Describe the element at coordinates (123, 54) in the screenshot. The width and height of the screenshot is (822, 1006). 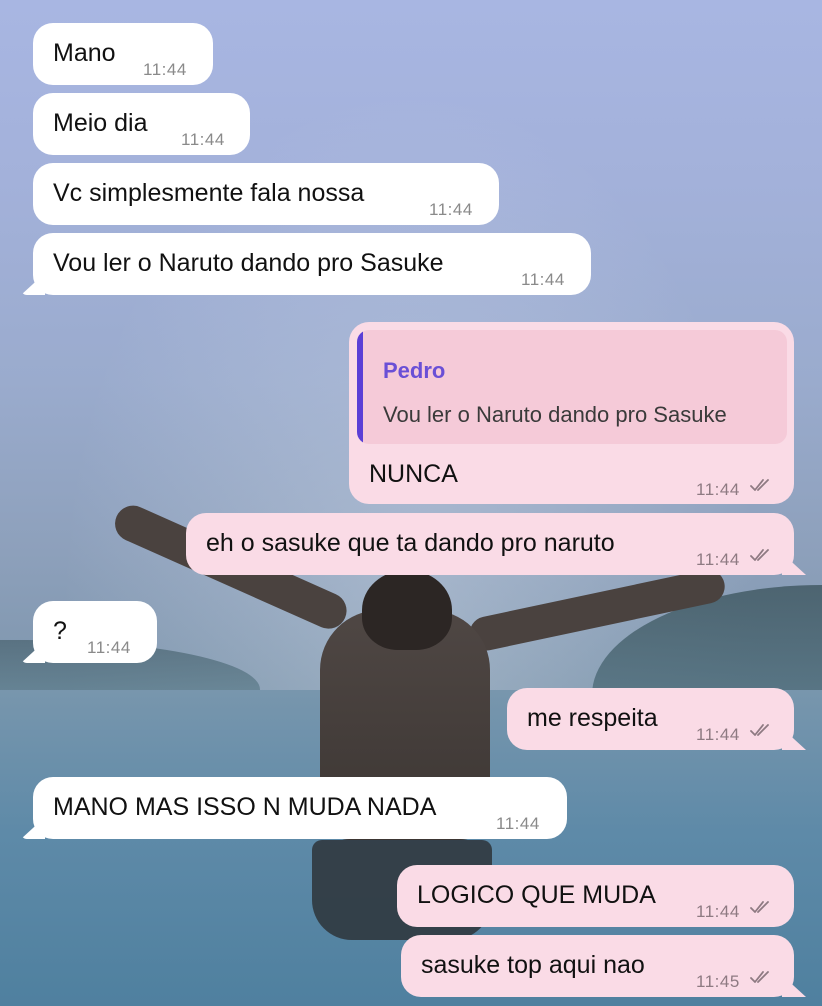
I see `message-incoming: Mano 11:44` at that location.